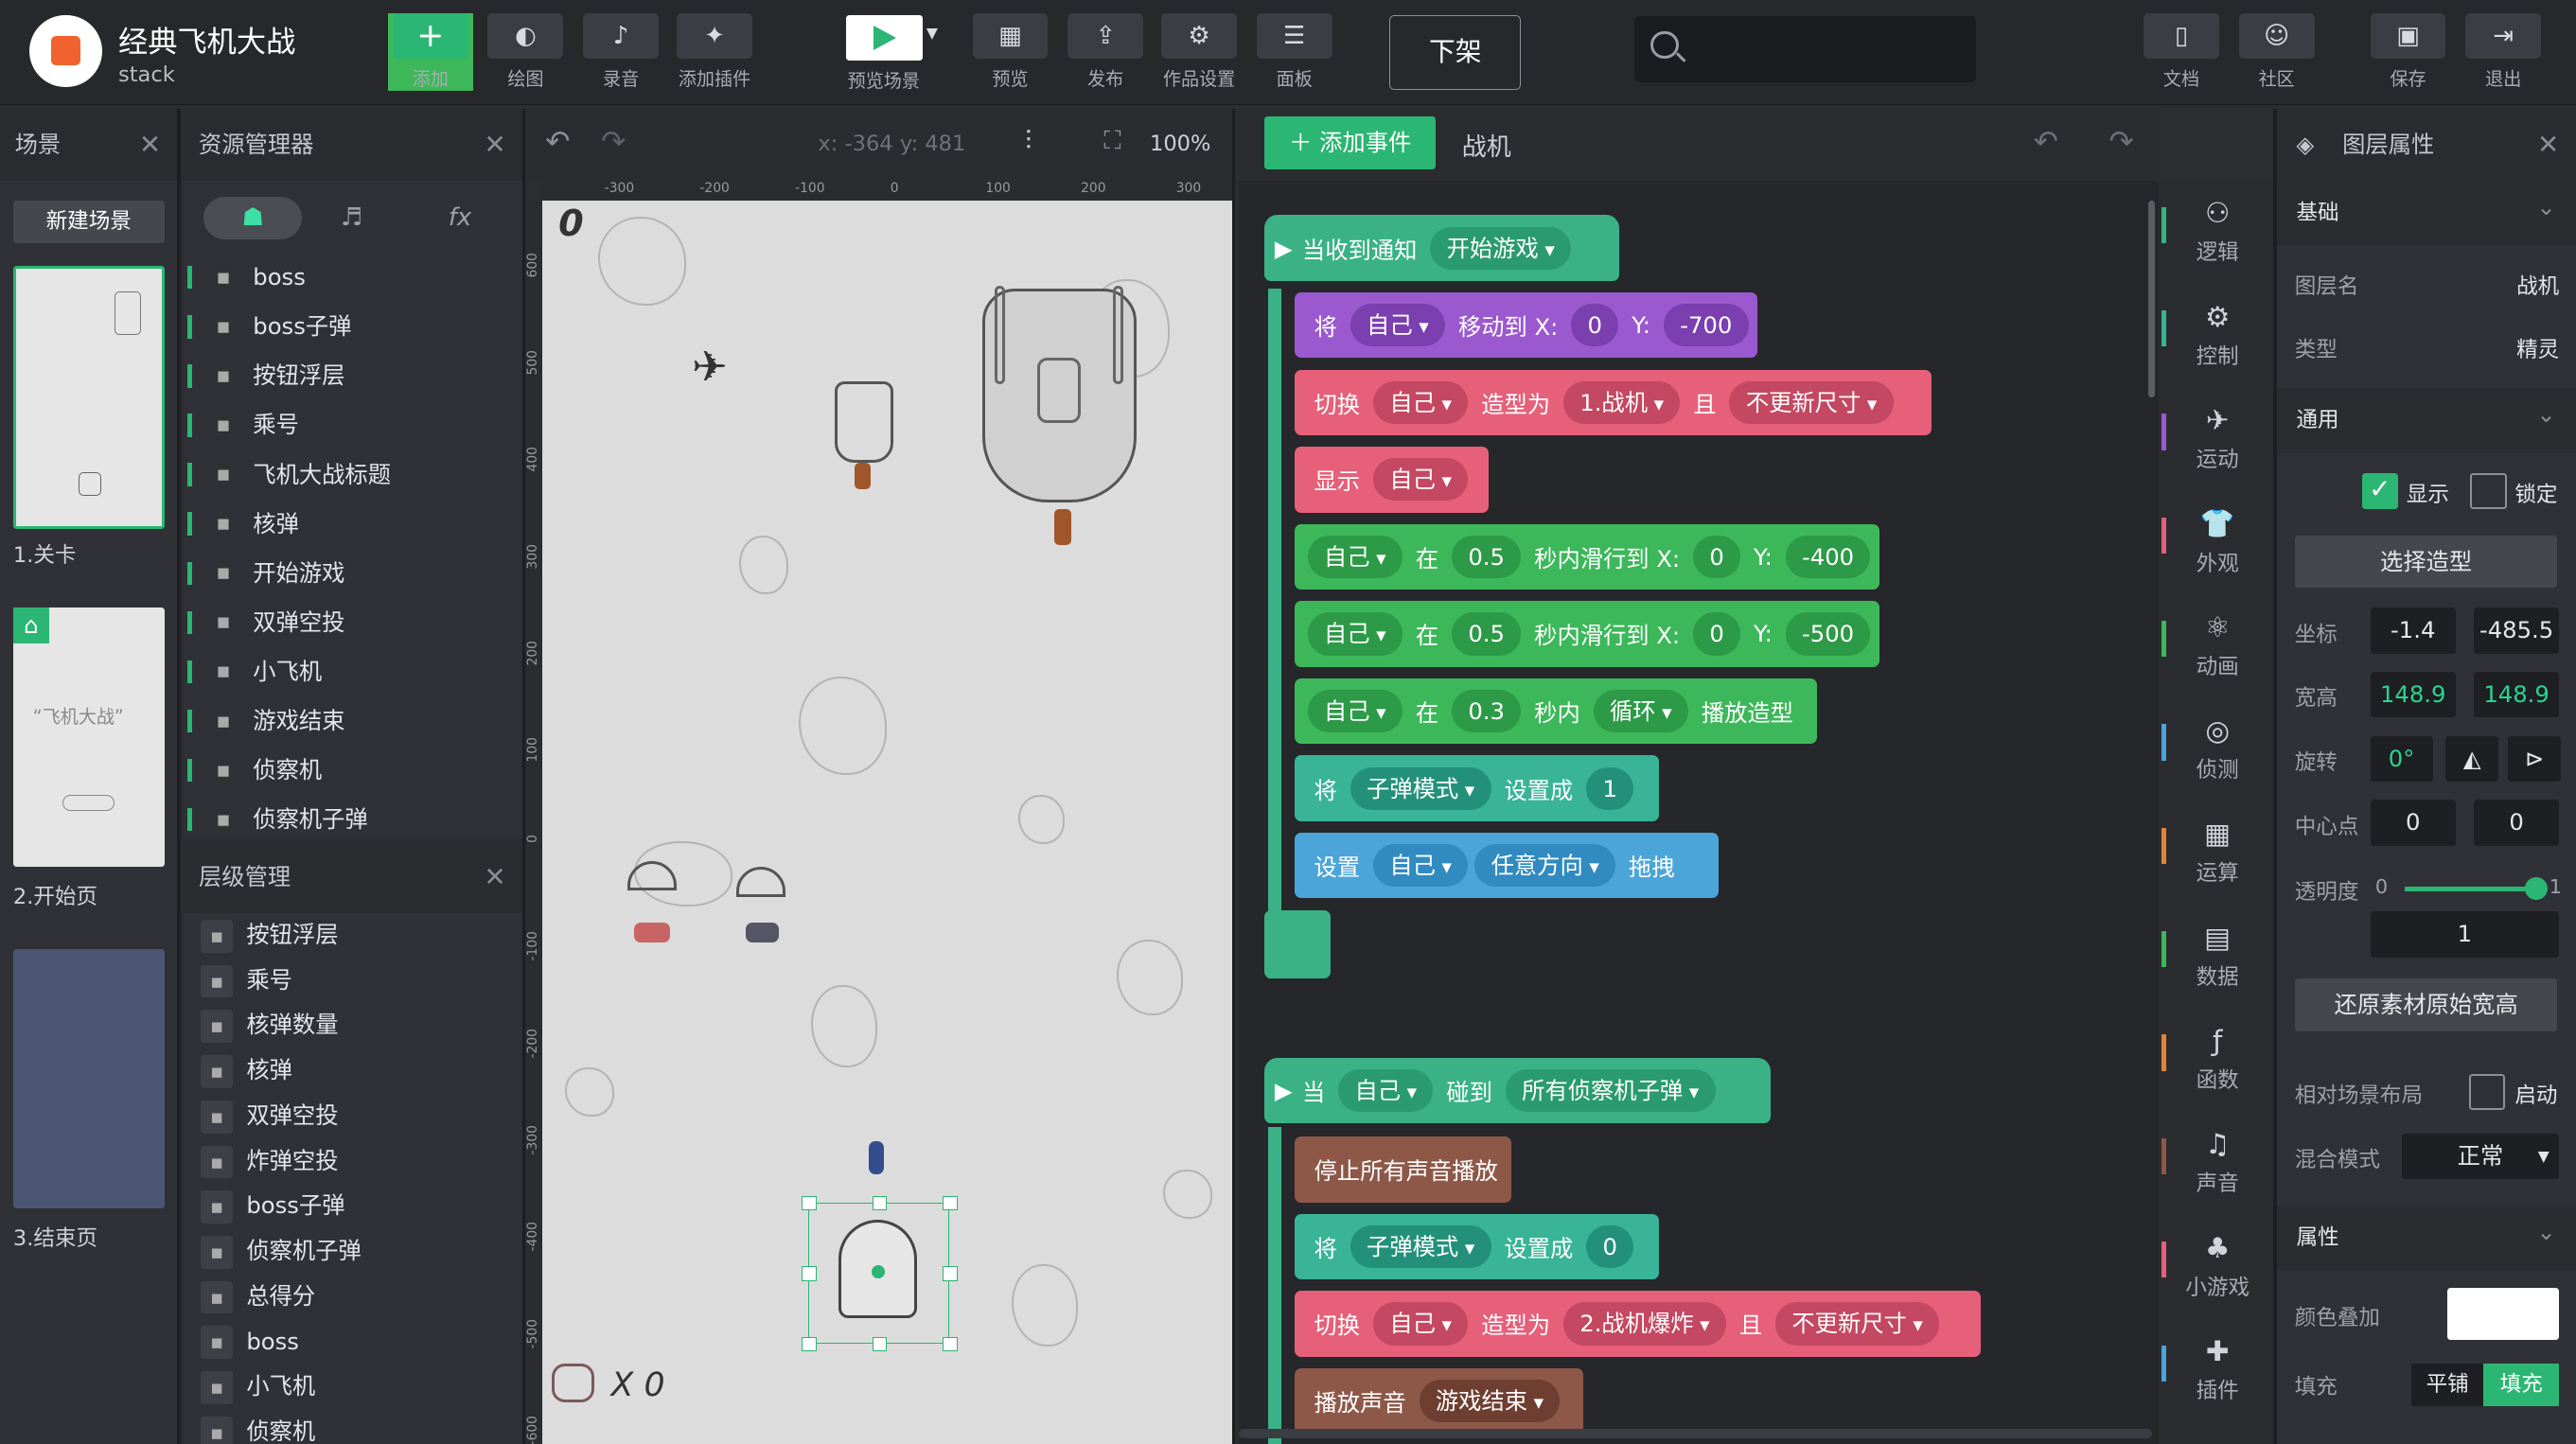 This screenshot has height=1444, width=2576. Describe the element at coordinates (353, 1297) in the screenshot. I see `layer-item: ▪ 总得分` at that location.